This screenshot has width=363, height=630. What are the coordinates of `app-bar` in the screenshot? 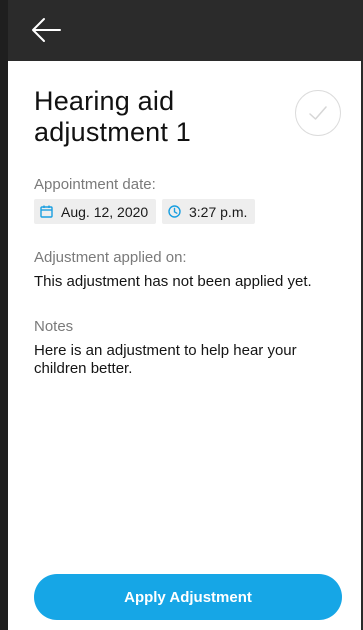 It's located at (181, 30).